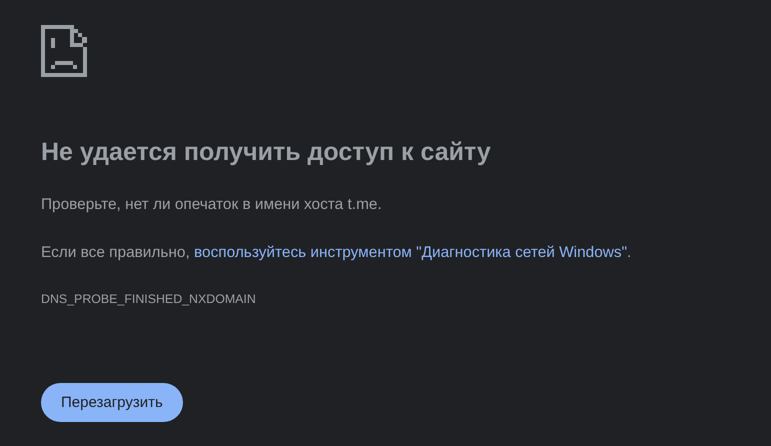  I want to click on hint-text: Проверьте, нет ли опечаток в имени хоста t.me., so click(211, 205).